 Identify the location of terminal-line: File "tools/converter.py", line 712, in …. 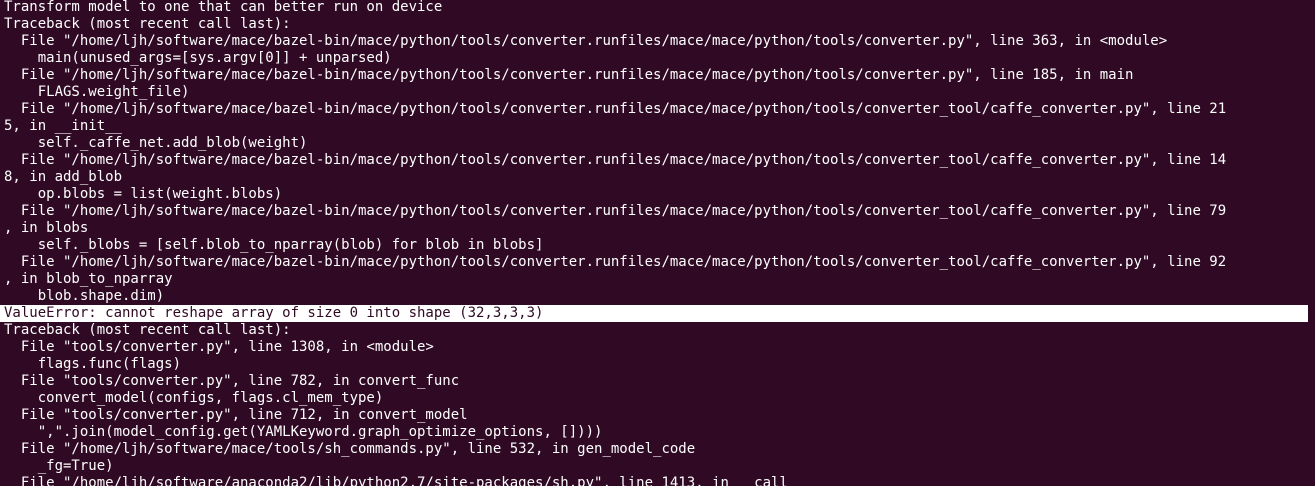
(236, 415).